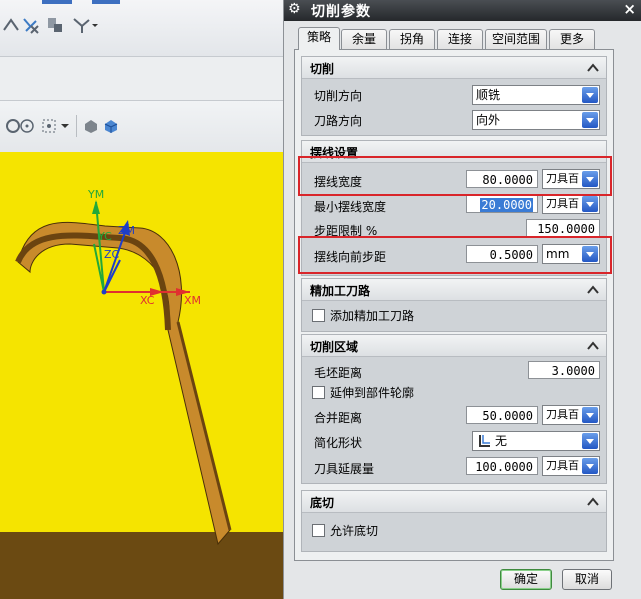 The height and width of the screenshot is (599, 641). I want to click on dialog-titlebar: ⚙ 切削参数 ×, so click(462, 10).